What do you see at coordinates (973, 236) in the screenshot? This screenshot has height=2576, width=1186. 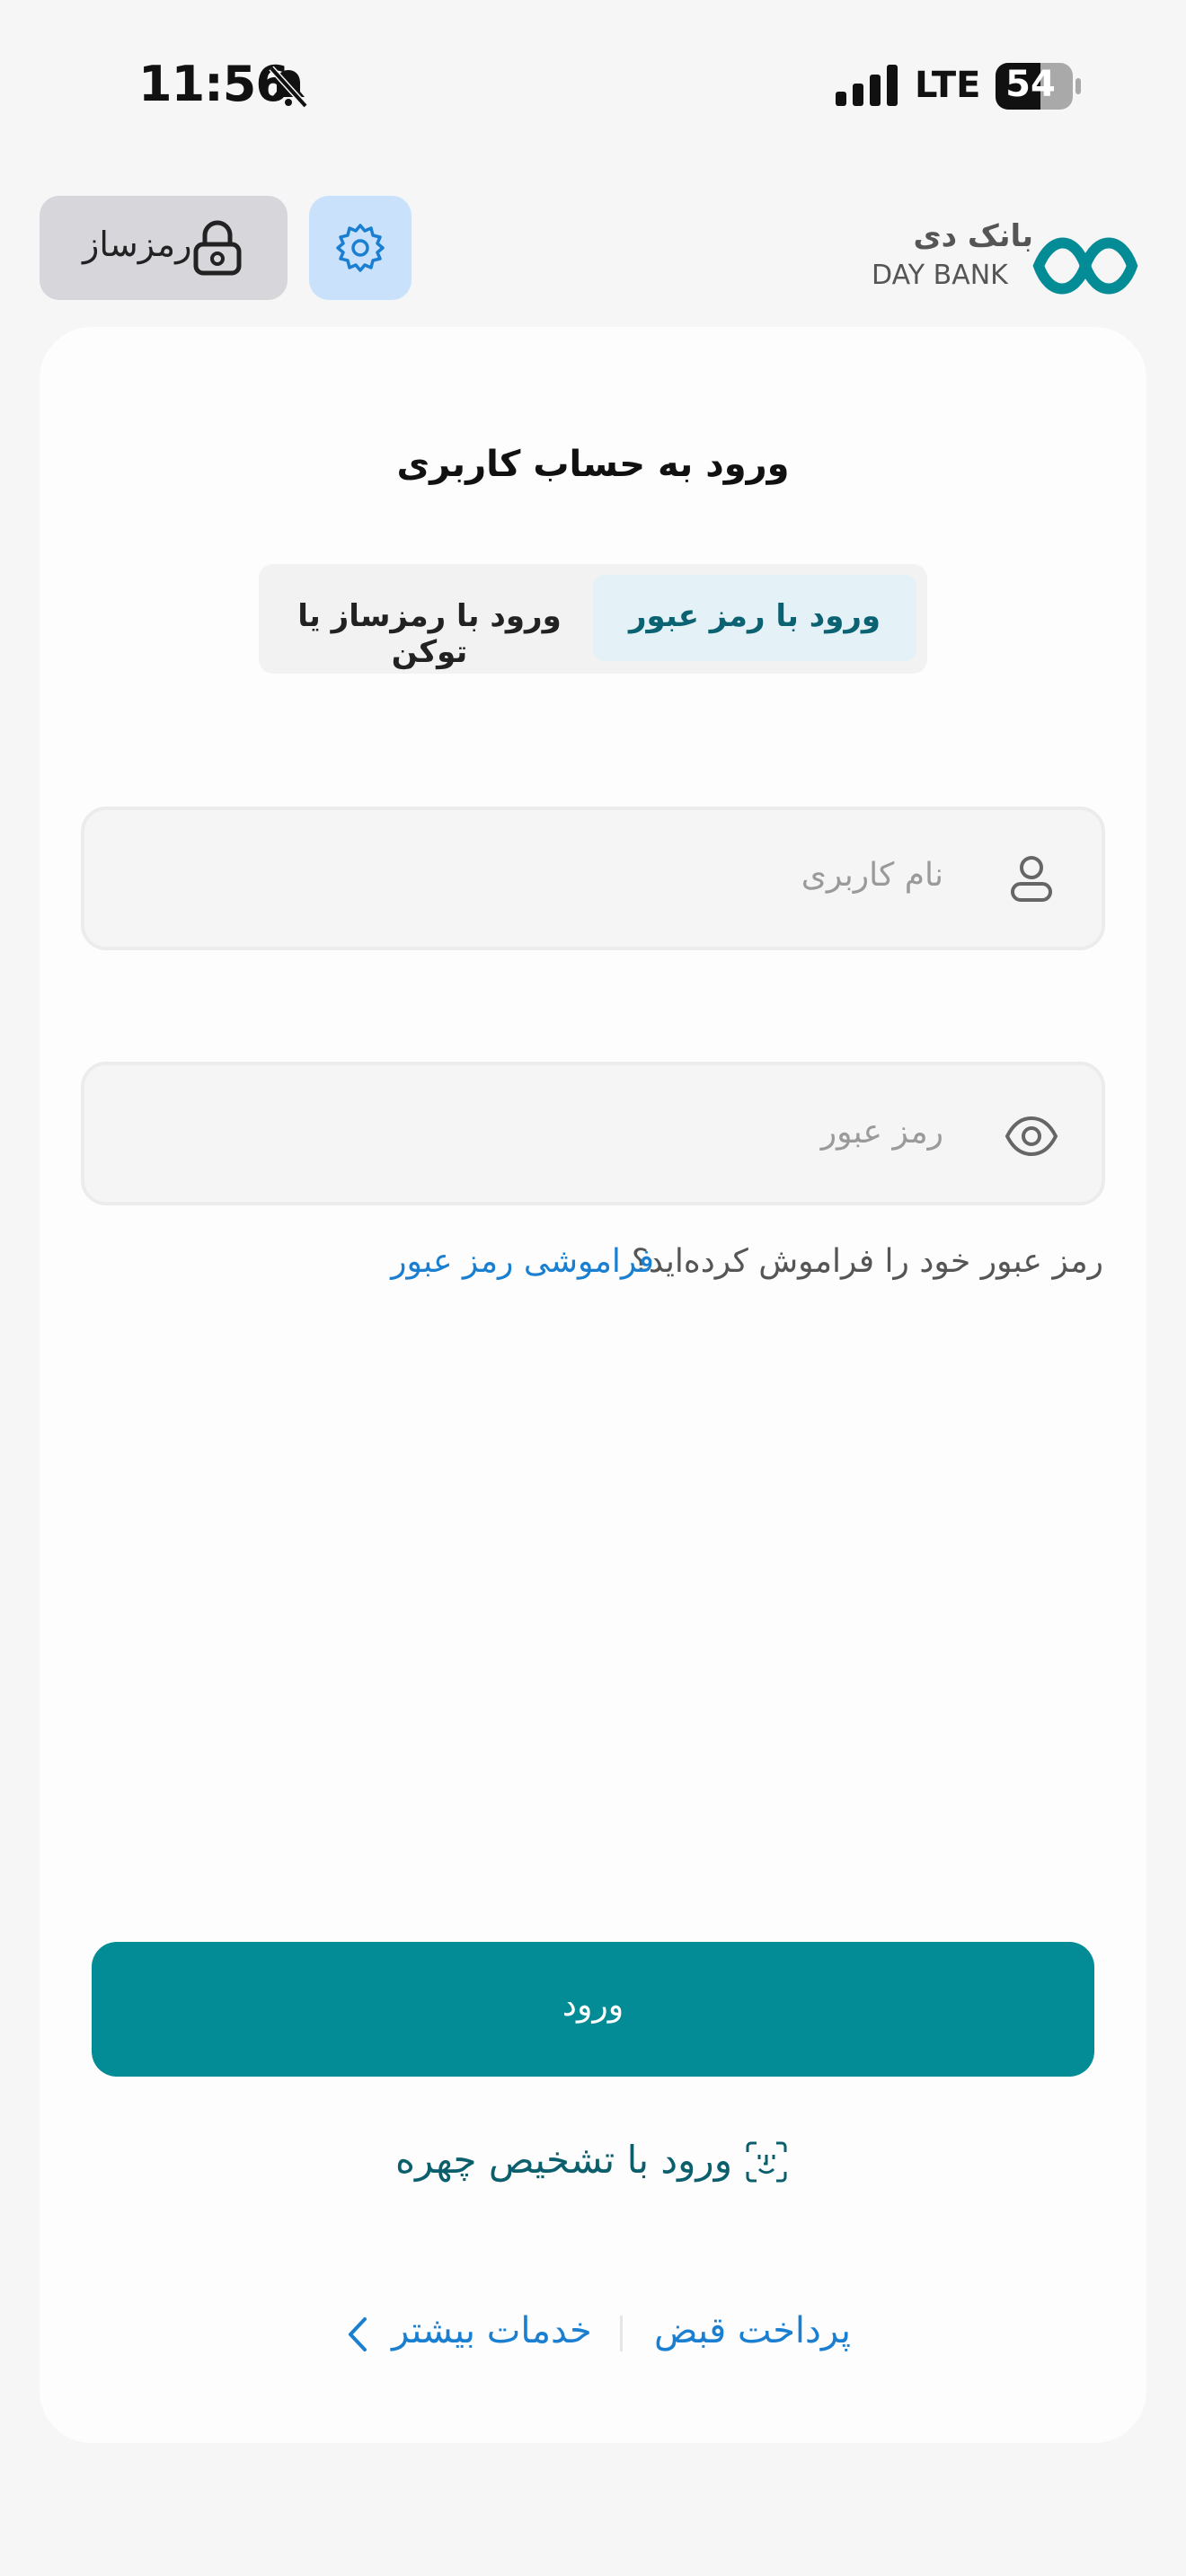 I see `svg-text: بانک دی` at bounding box center [973, 236].